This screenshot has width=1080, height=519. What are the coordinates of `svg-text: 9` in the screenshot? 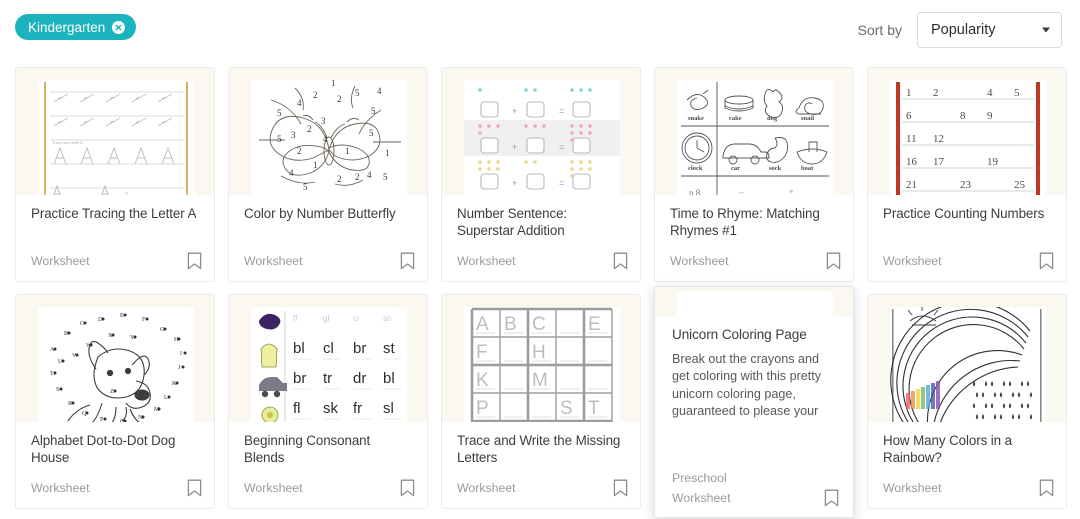 It's located at (990, 116).